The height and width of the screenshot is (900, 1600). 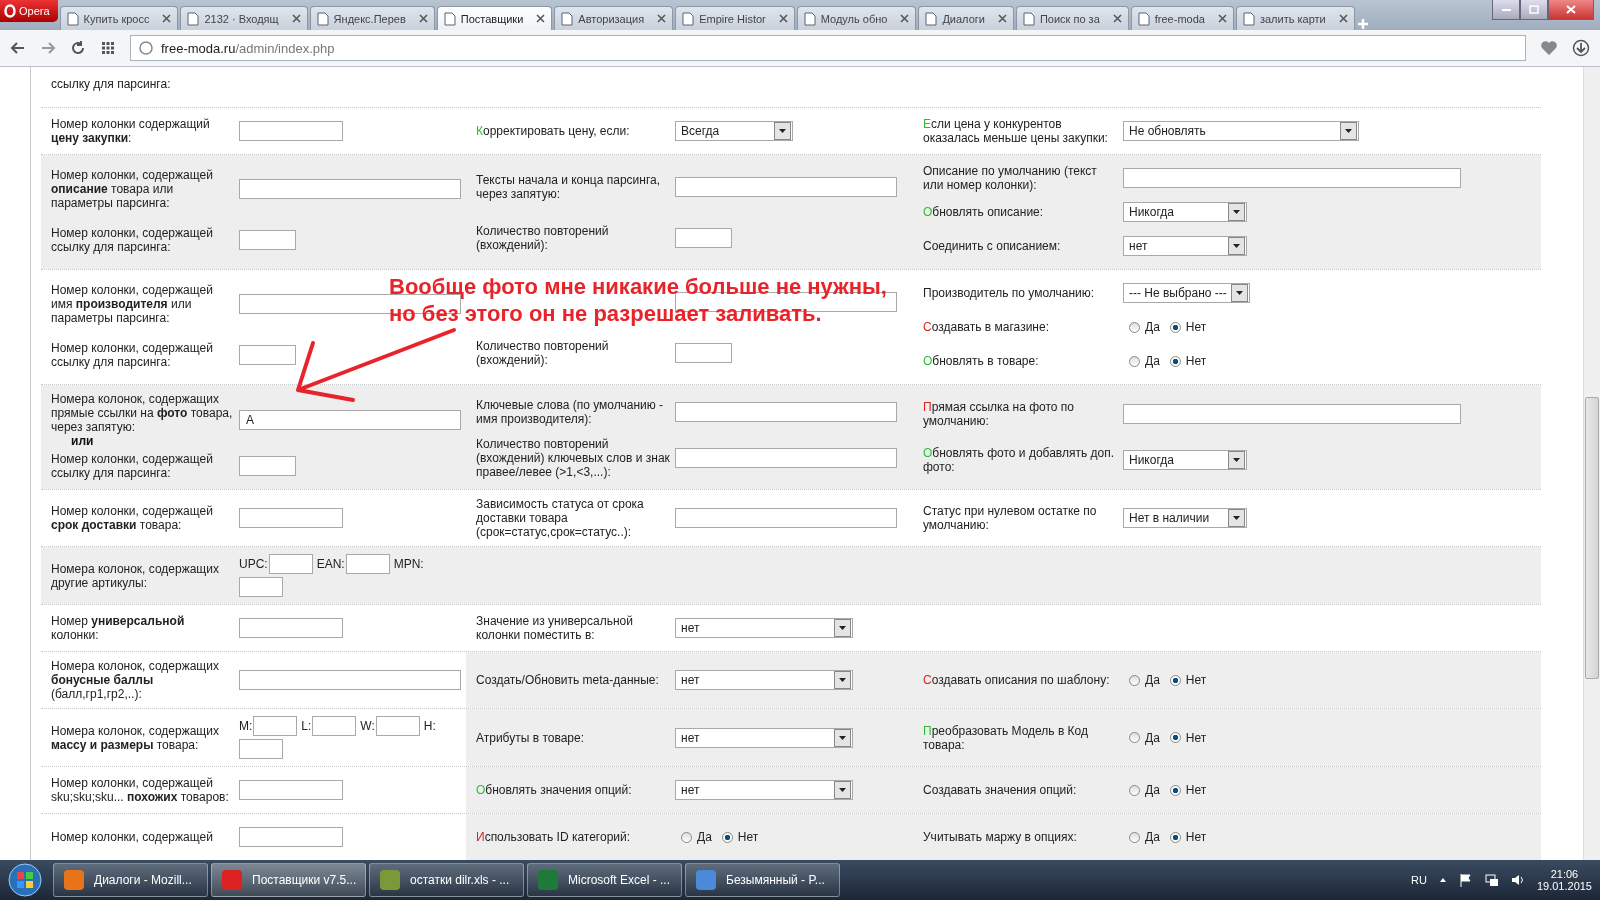 What do you see at coordinates (119, 18) in the screenshot?
I see `browser-tab: Купить кросс` at bounding box center [119, 18].